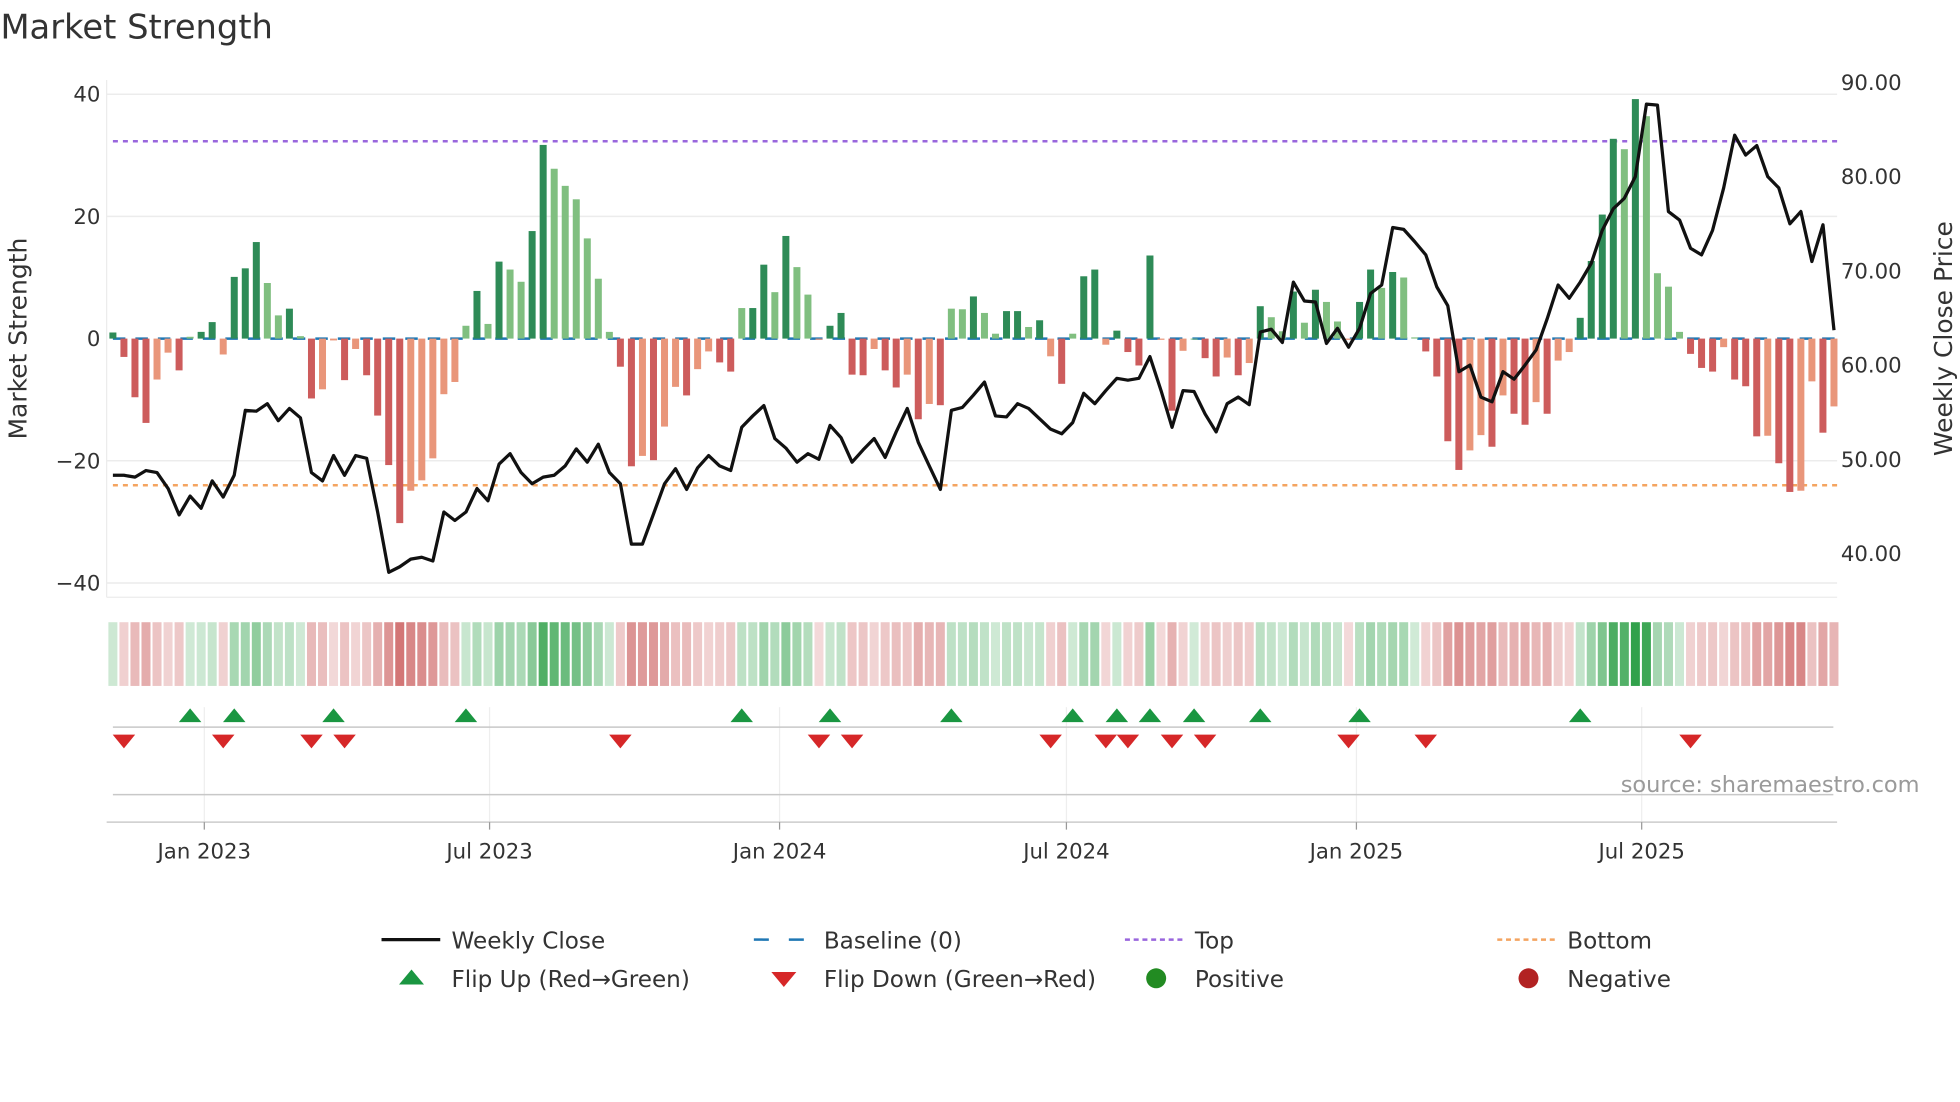 The height and width of the screenshot is (1102, 1960). What do you see at coordinates (893, 941) in the screenshot?
I see `legend-label: Baseline (0)` at bounding box center [893, 941].